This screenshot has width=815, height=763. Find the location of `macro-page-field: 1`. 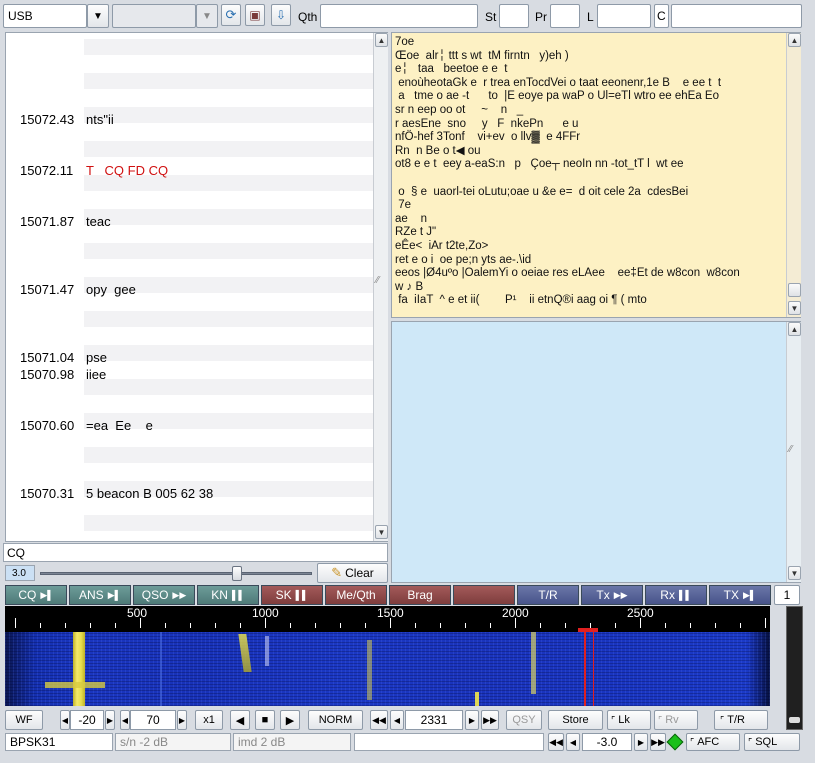

macro-page-field: 1 is located at coordinates (787, 595).